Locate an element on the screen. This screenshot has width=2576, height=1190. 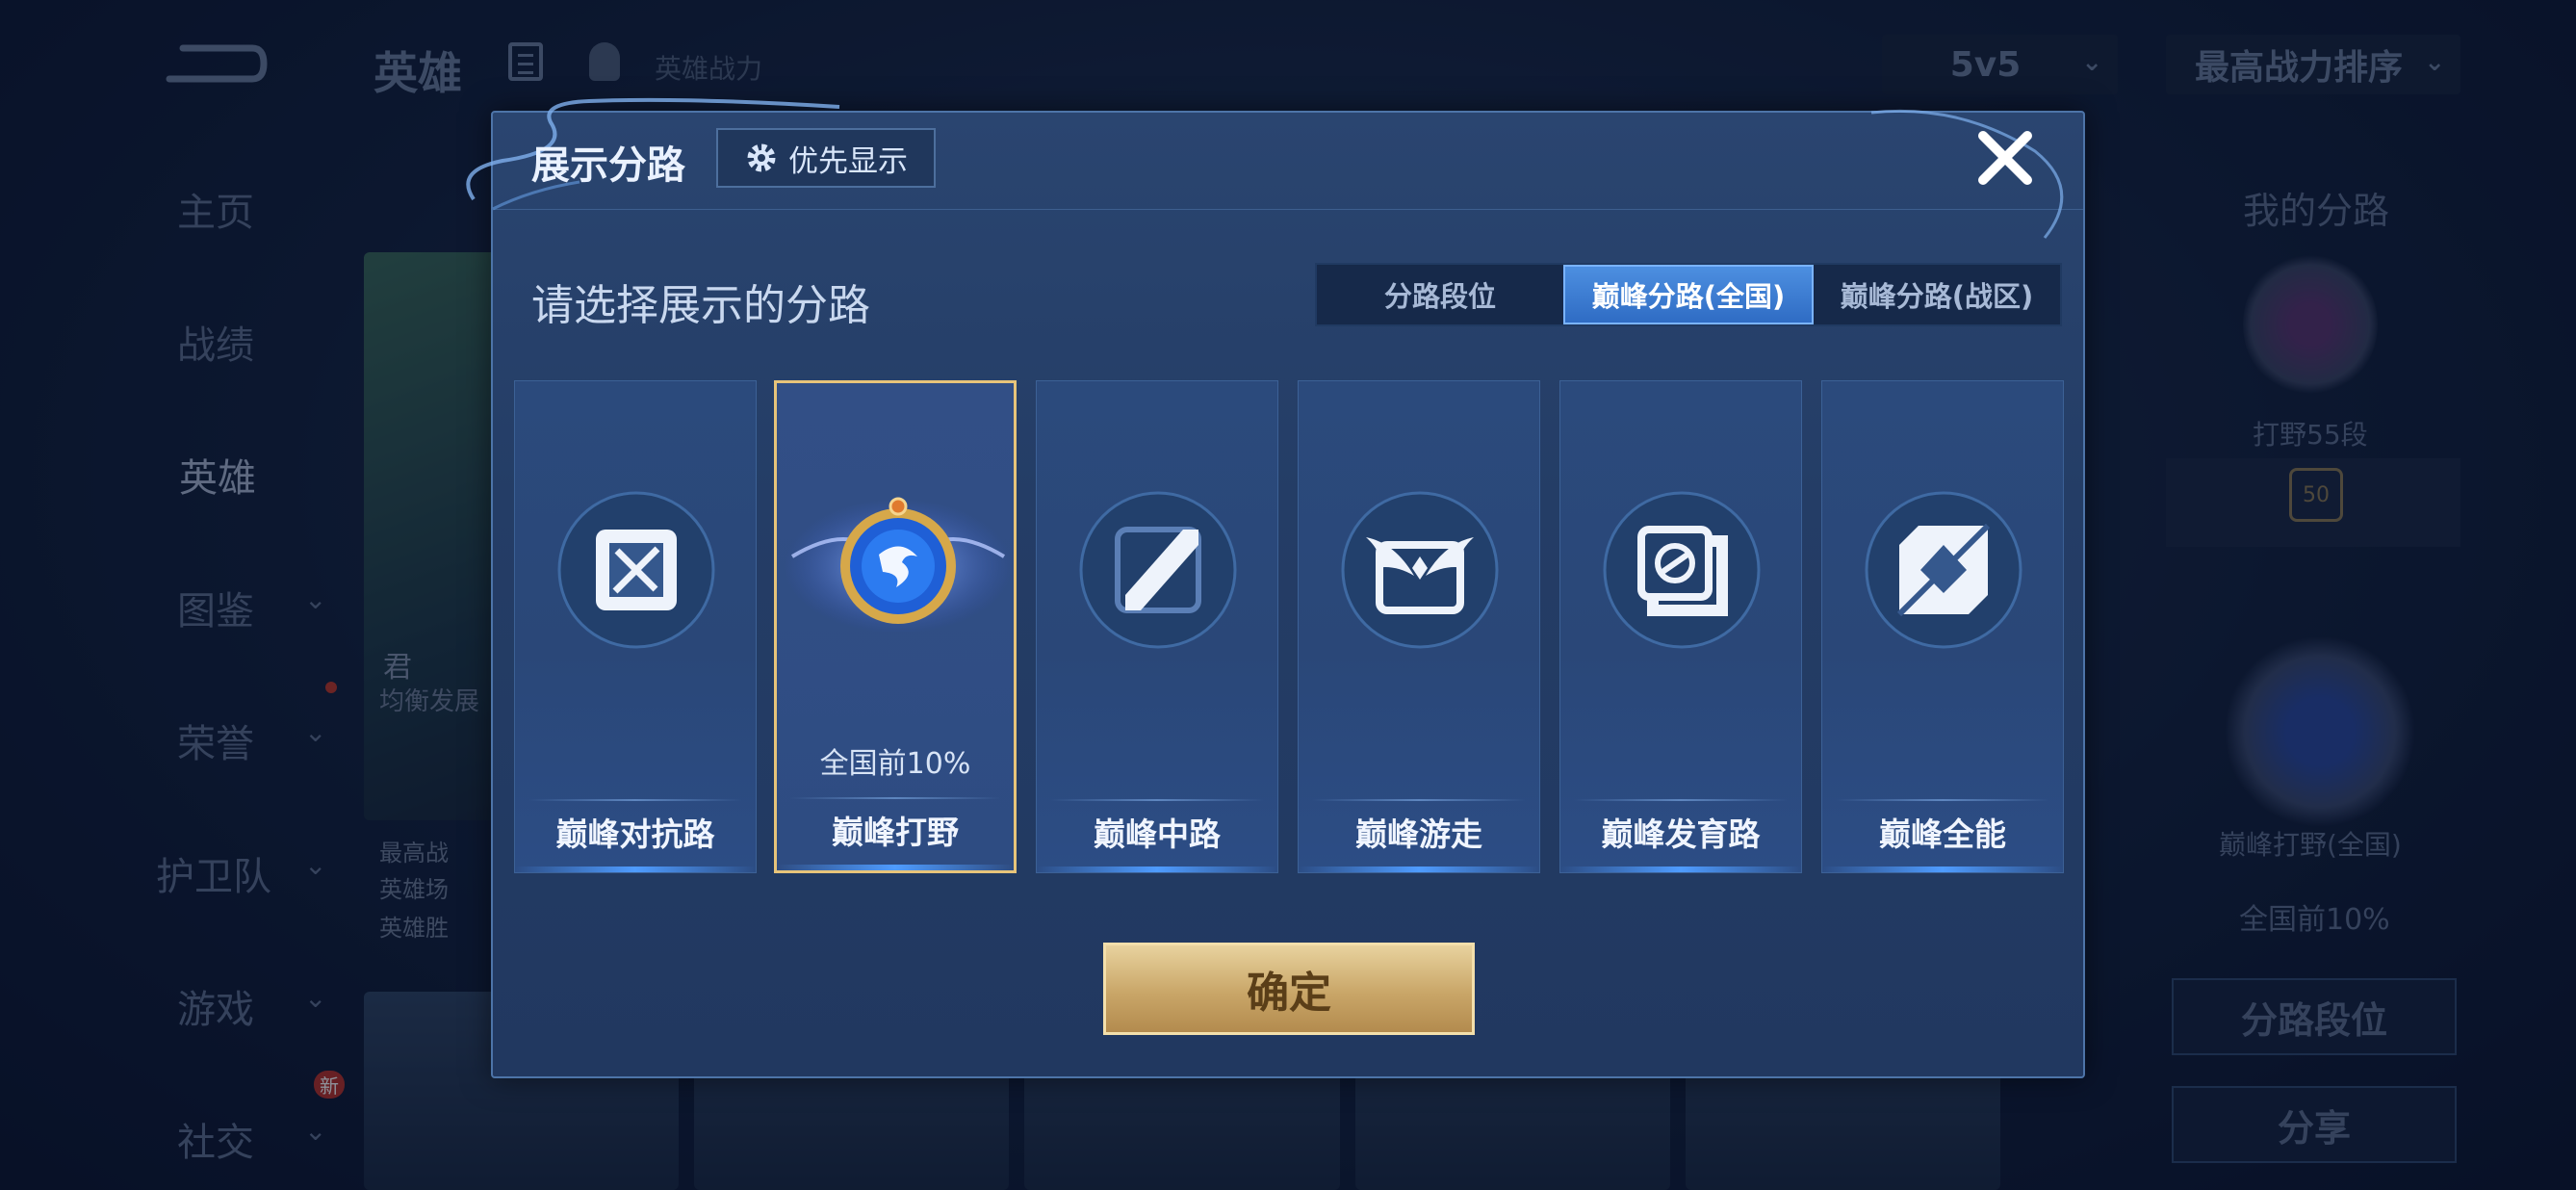
lane-card-name: 巅峰打野 is located at coordinates (896, 833).